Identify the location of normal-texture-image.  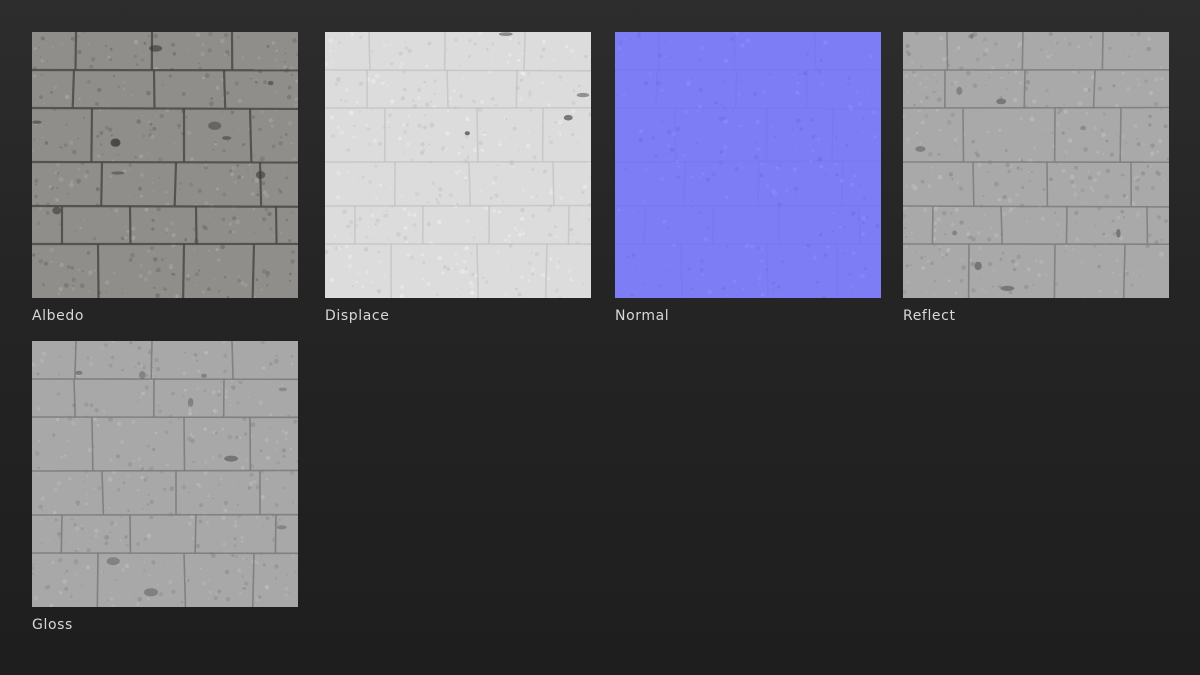
(748, 165).